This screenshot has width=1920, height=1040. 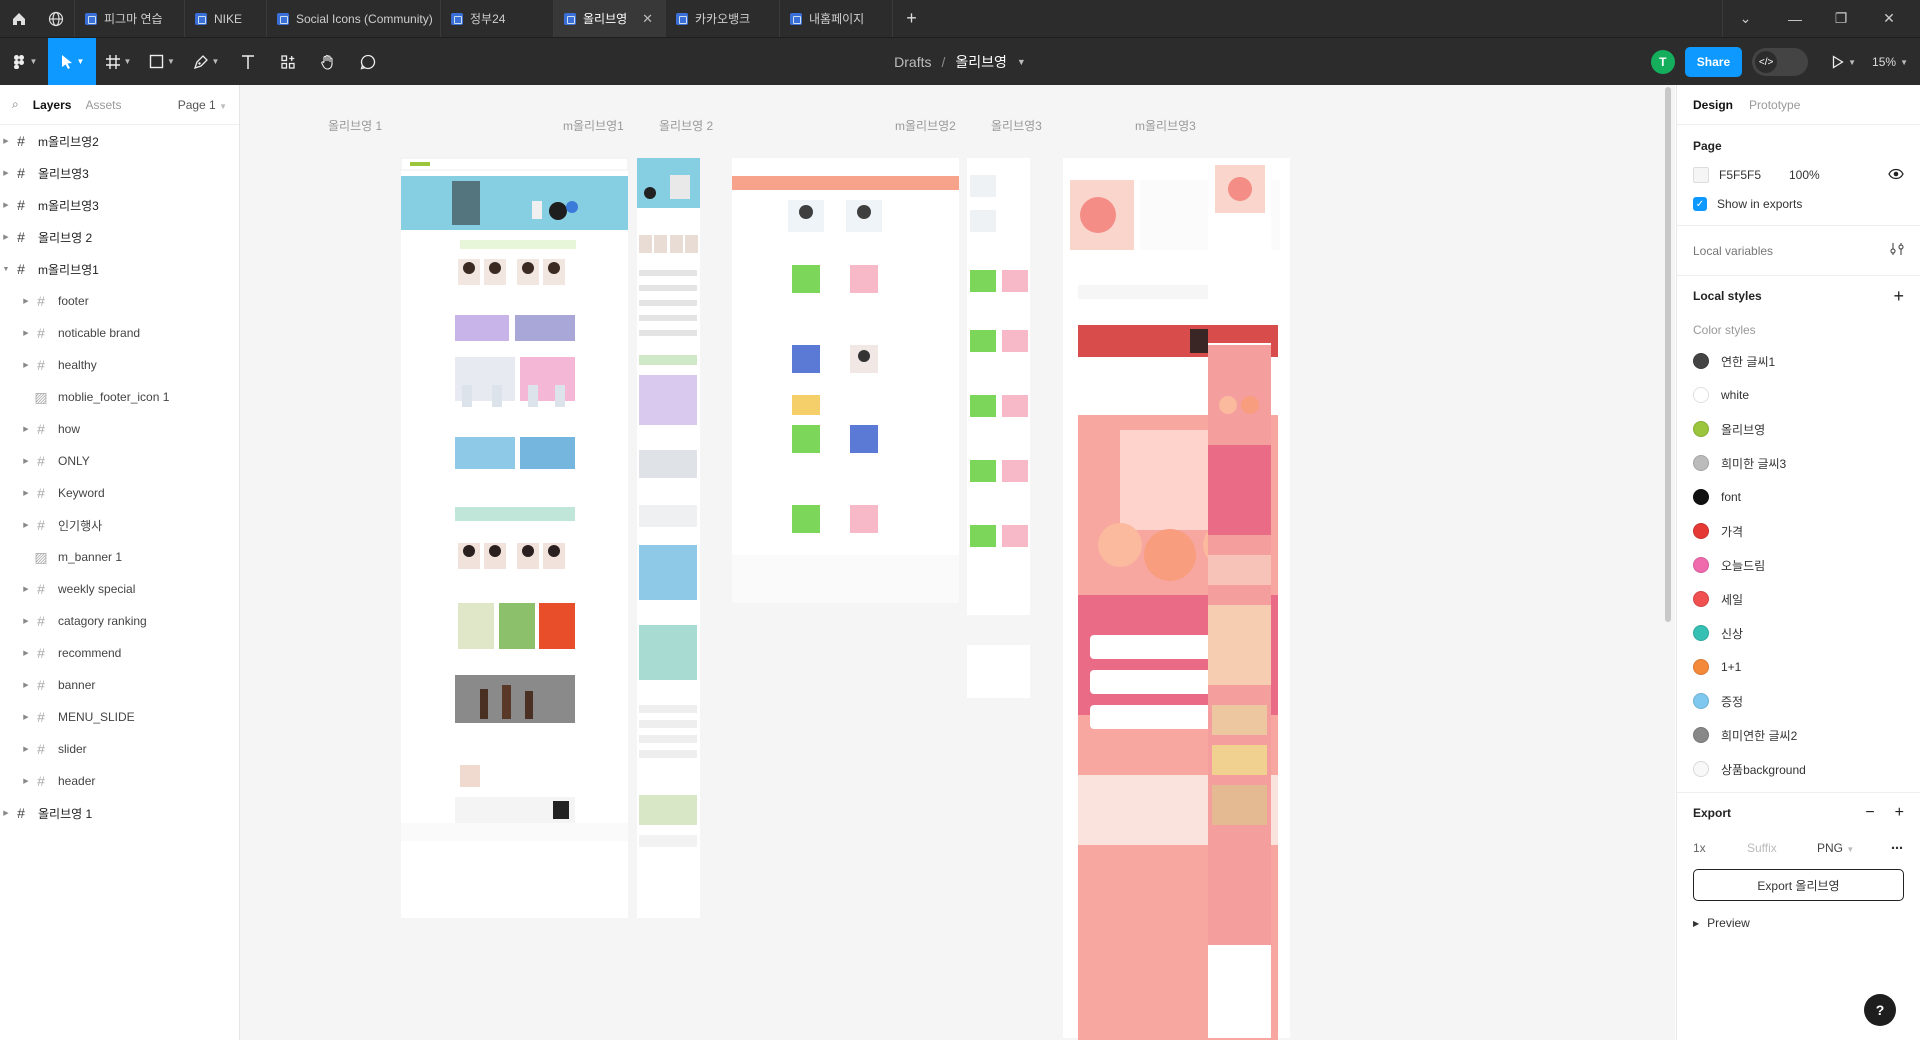 What do you see at coordinates (118, 62) in the screenshot?
I see `frame-tool-button: ▼` at bounding box center [118, 62].